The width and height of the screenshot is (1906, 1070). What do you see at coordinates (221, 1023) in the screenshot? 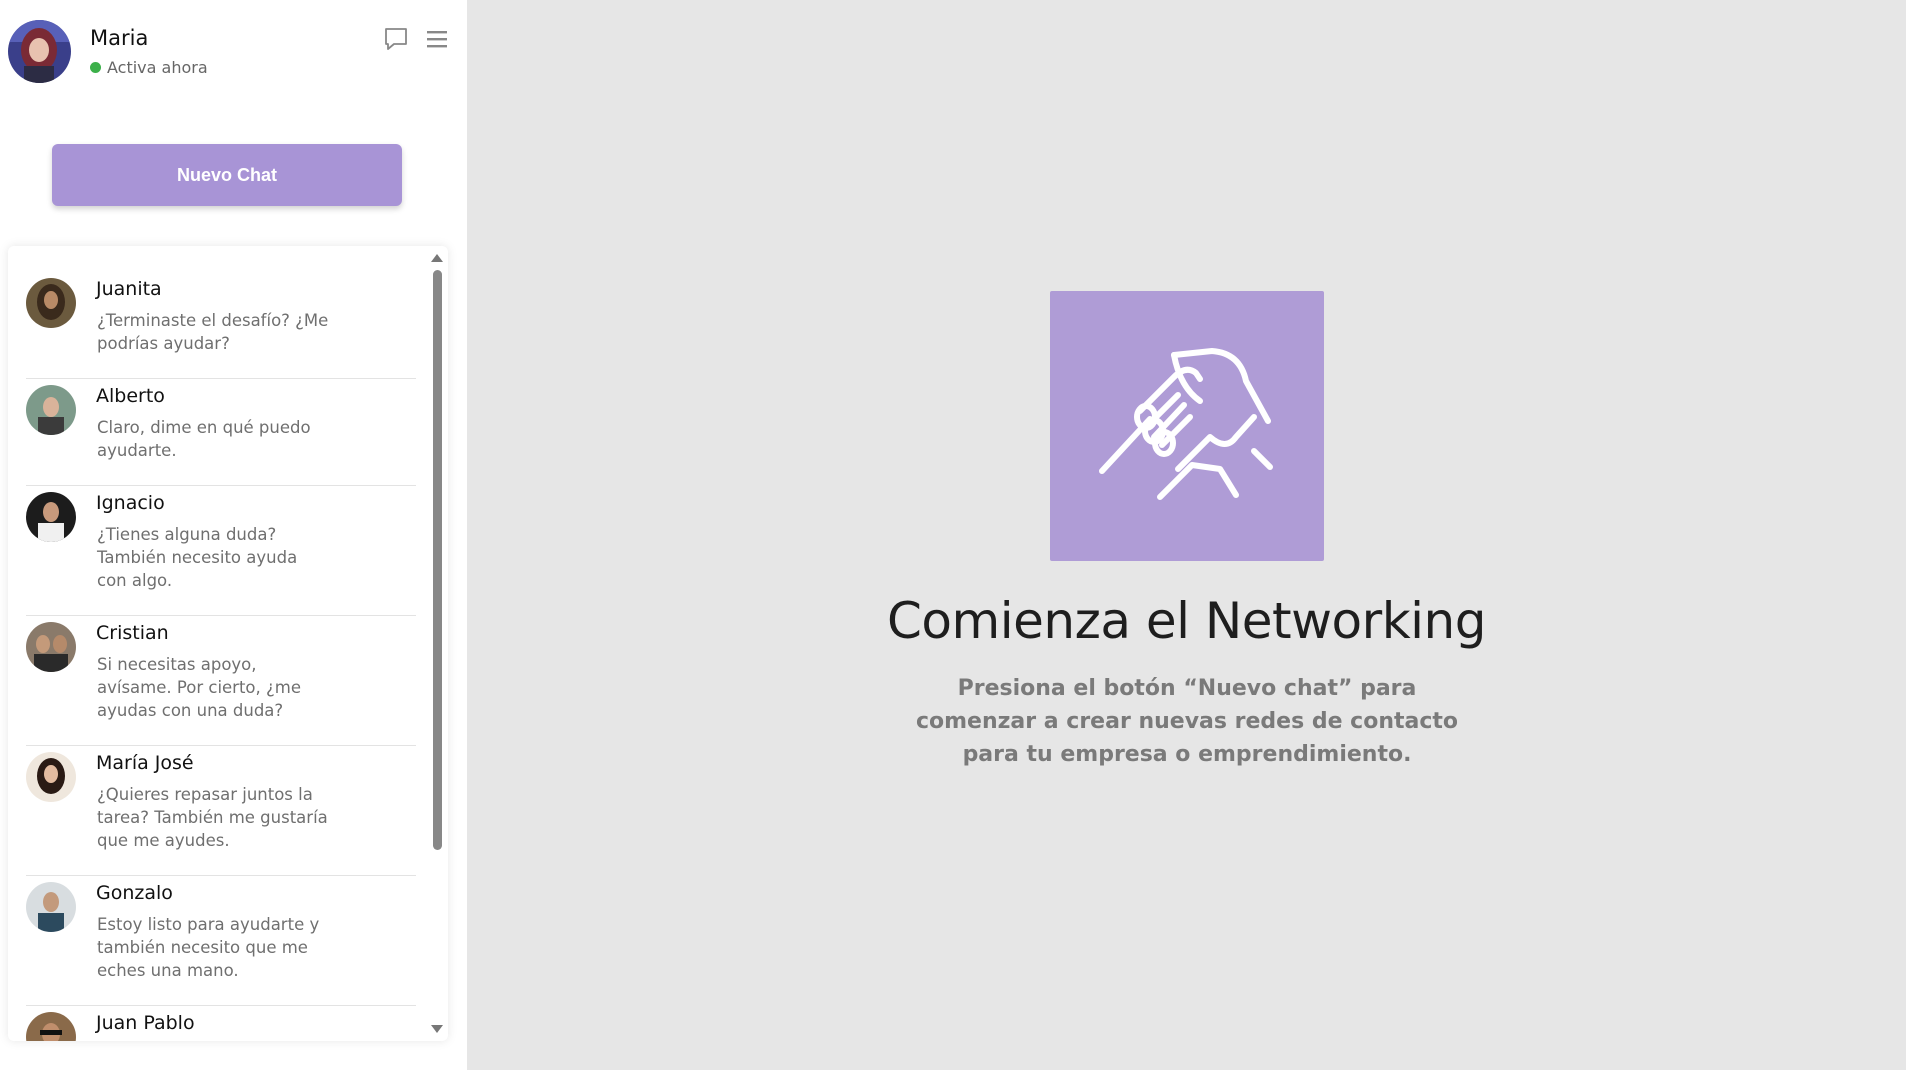
I see `chat-item-juan-pablo: Juan Pablo` at bounding box center [221, 1023].